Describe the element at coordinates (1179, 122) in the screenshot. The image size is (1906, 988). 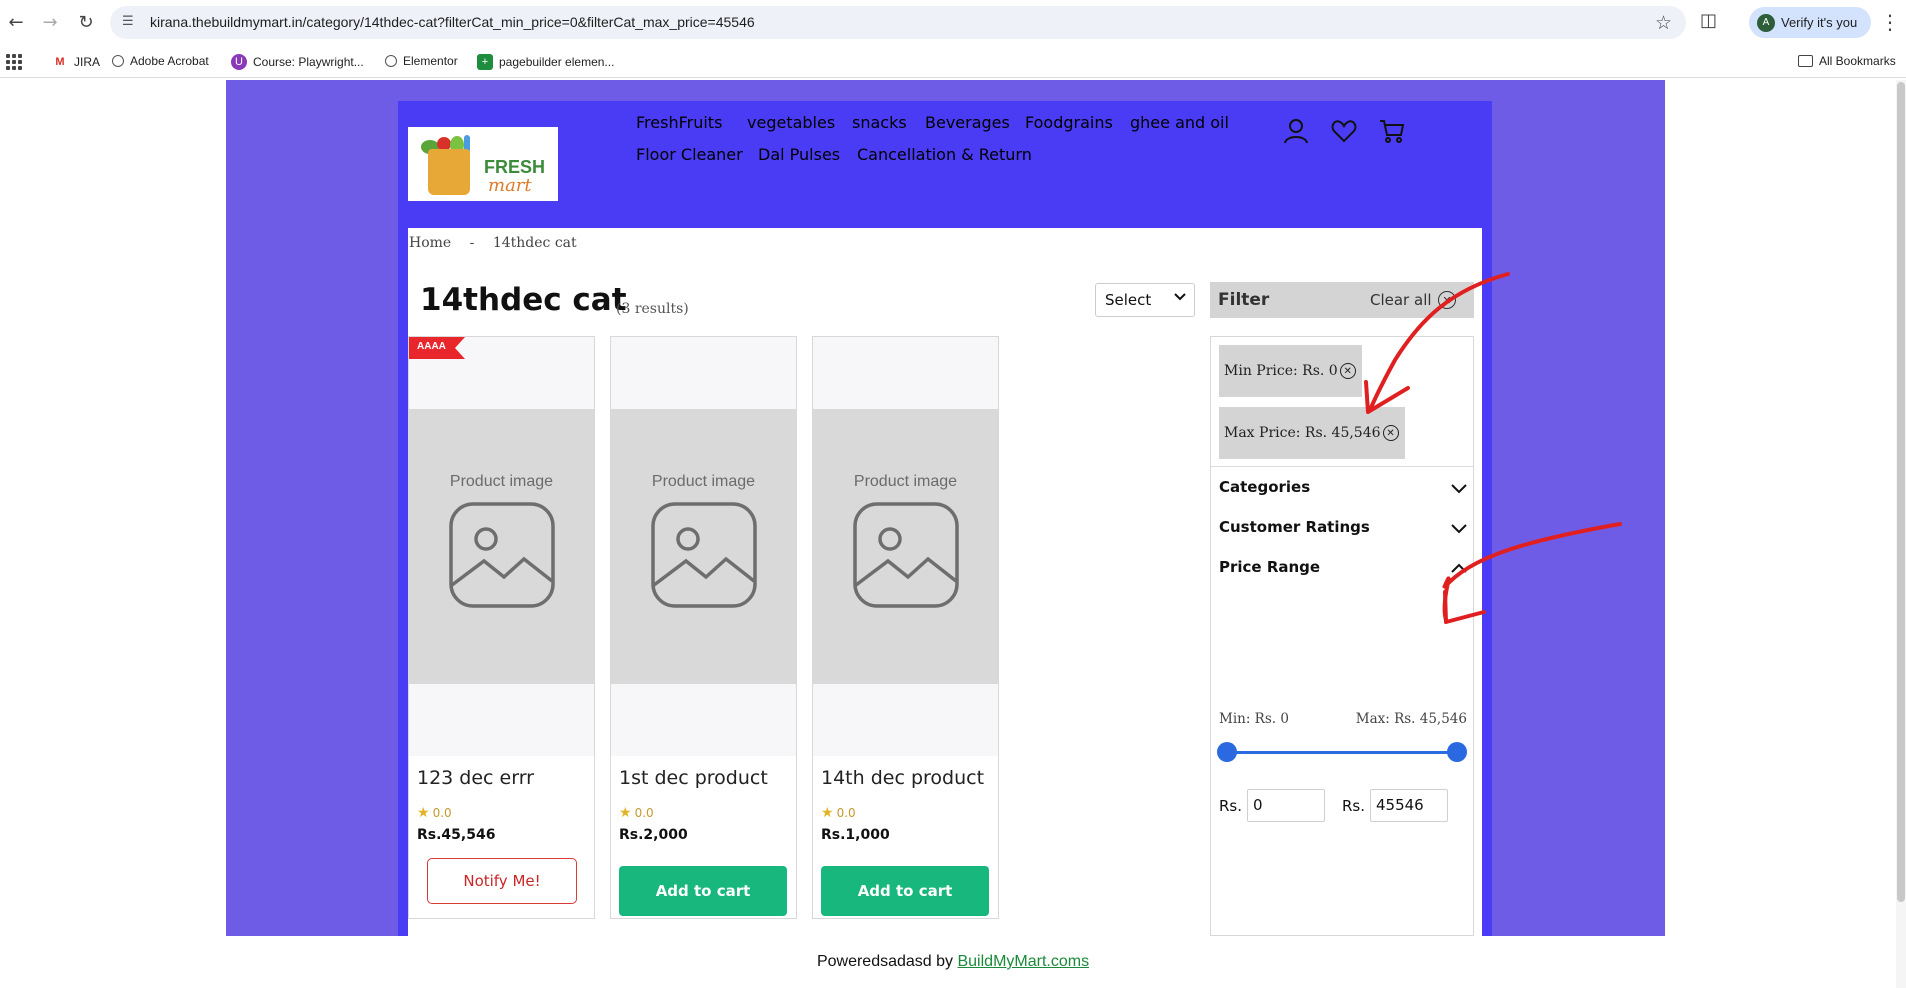
I see `nav-ghee-and-oil: ghee and oil` at that location.